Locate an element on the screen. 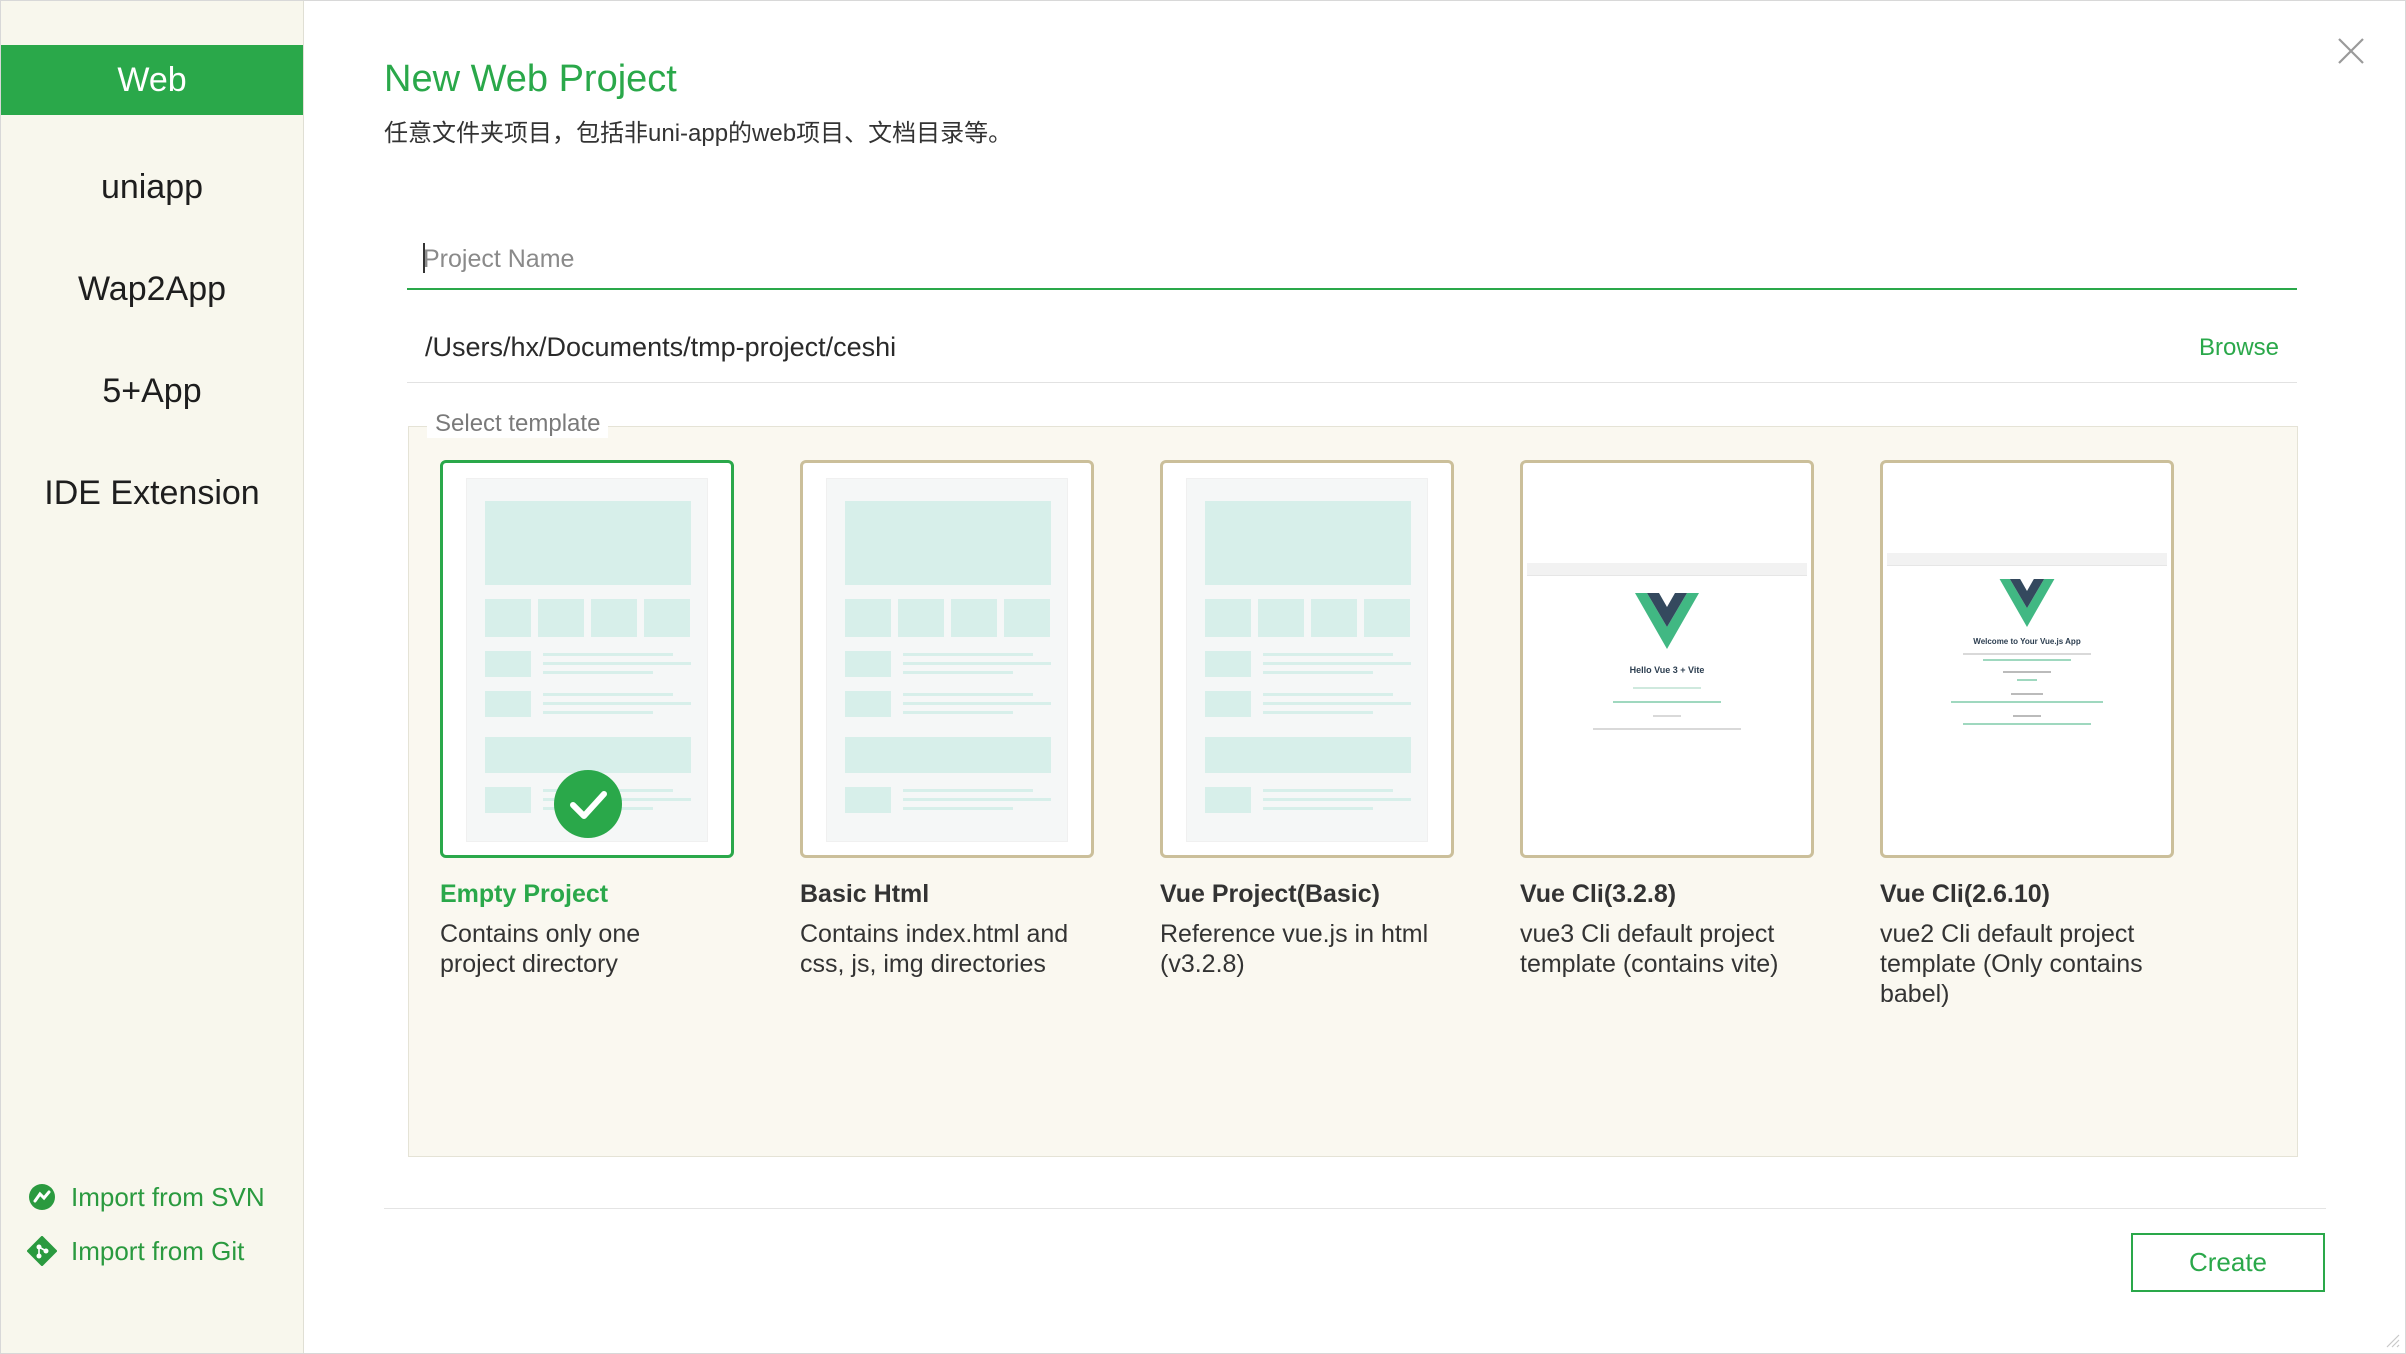  template-card-basic-html is located at coordinates (947, 659).